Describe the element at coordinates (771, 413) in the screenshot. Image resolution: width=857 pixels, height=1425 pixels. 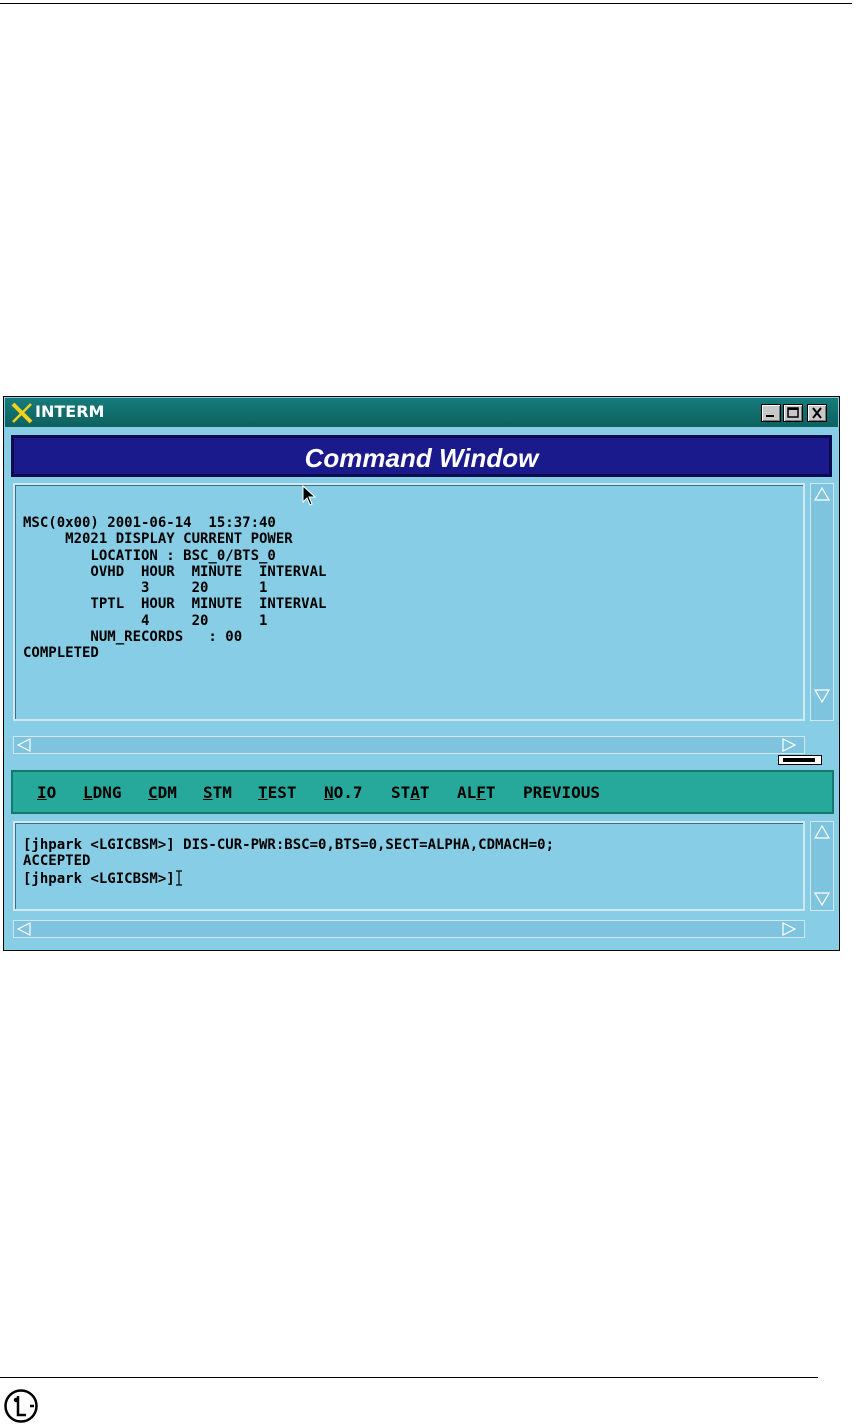
I see `minimize-button` at that location.